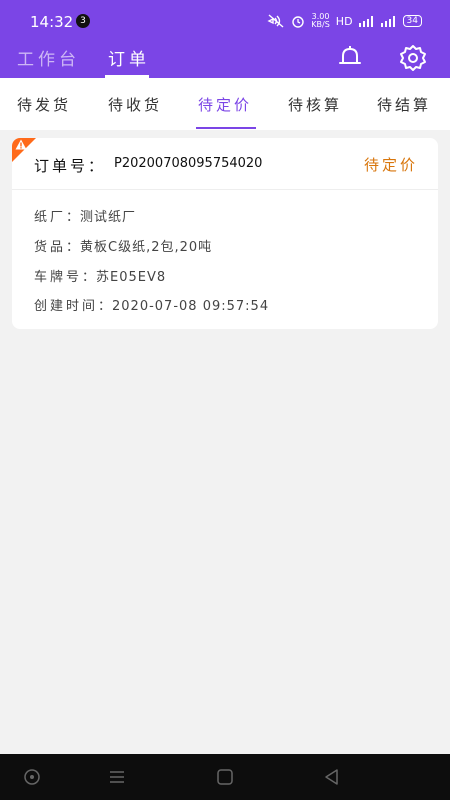 Image resolution: width=450 pixels, height=800 pixels. What do you see at coordinates (298, 22) in the screenshot?
I see `alarm-icon` at bounding box center [298, 22].